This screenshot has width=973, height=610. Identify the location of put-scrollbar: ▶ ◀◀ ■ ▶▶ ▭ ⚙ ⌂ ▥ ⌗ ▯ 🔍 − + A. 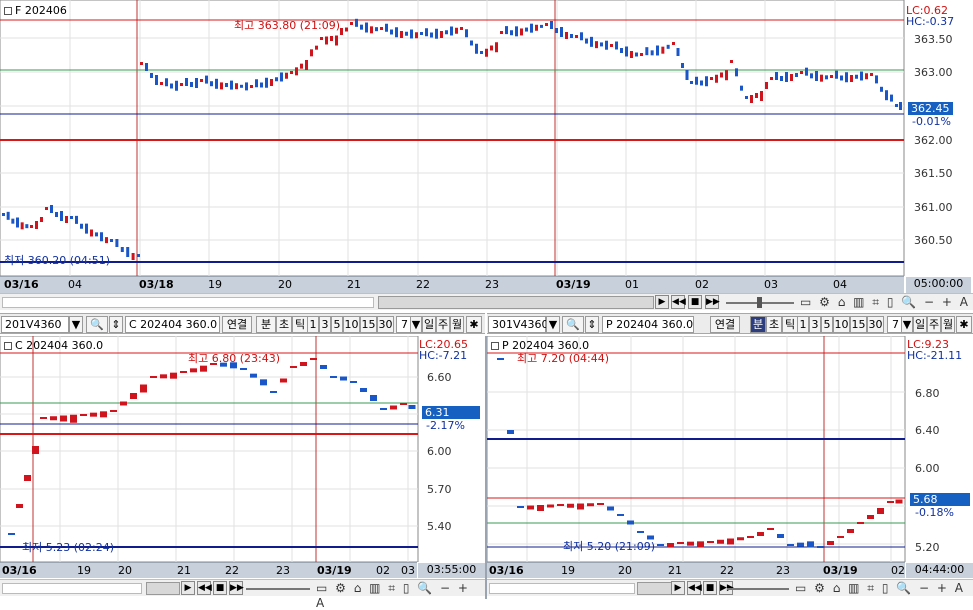
(730, 587).